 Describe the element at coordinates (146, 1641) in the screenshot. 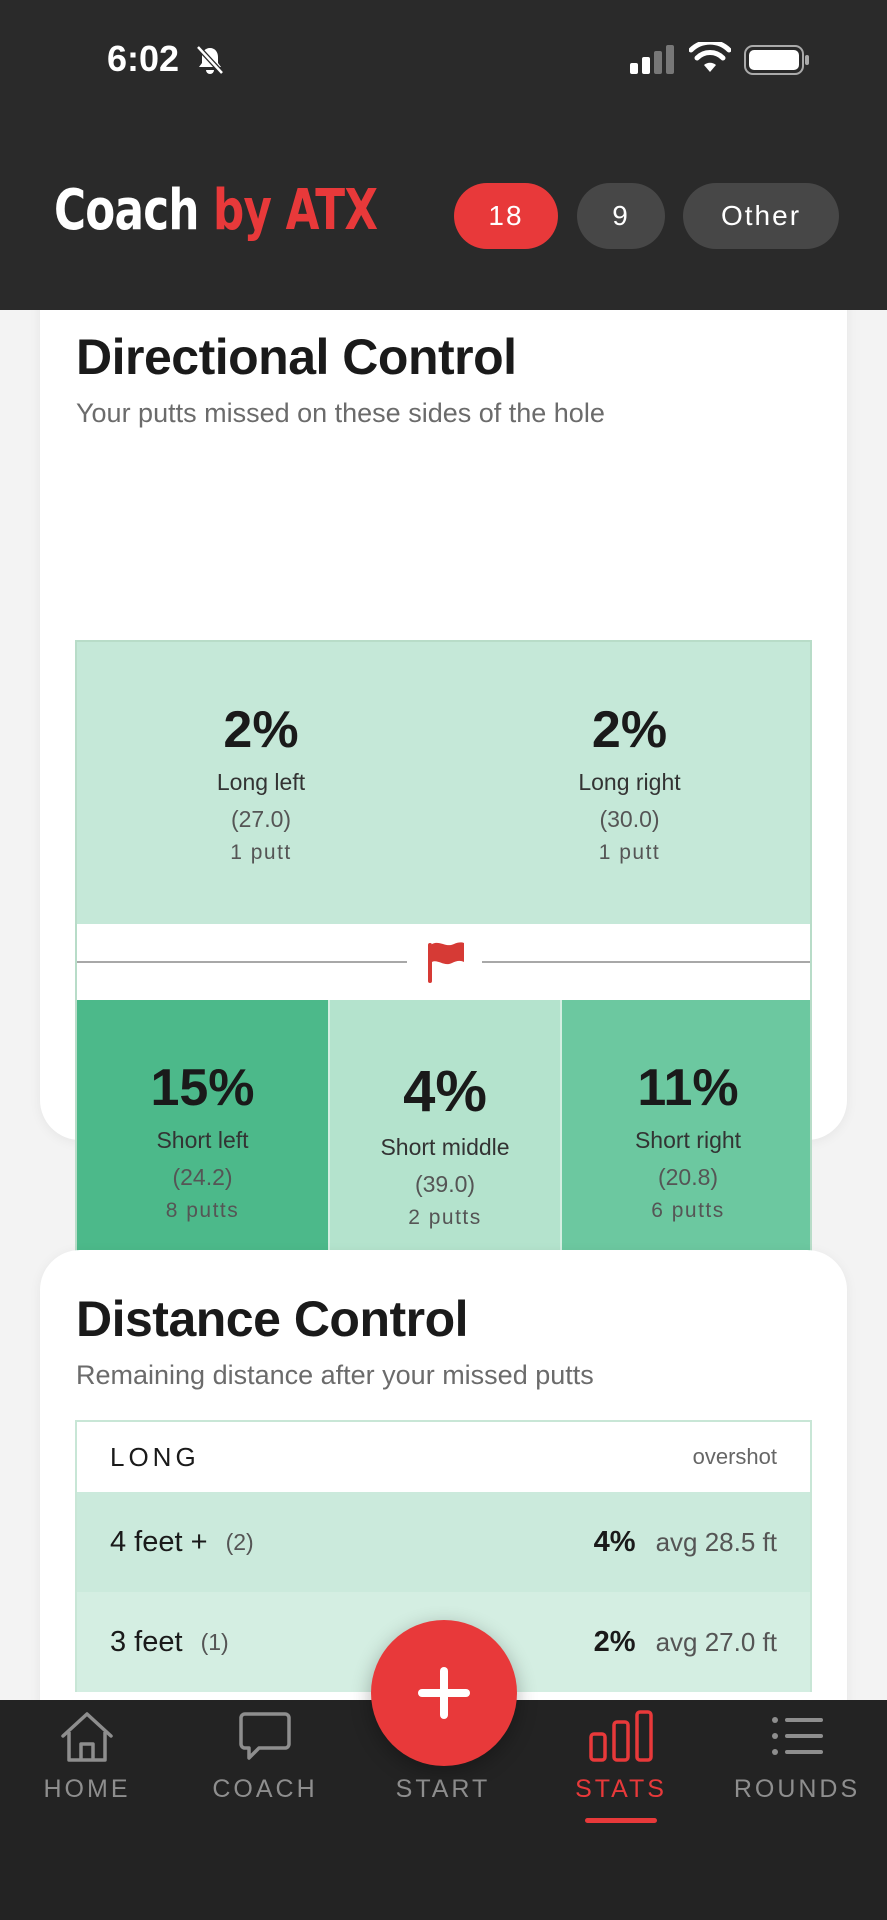

I see `row-distance: 3 feet` at that location.